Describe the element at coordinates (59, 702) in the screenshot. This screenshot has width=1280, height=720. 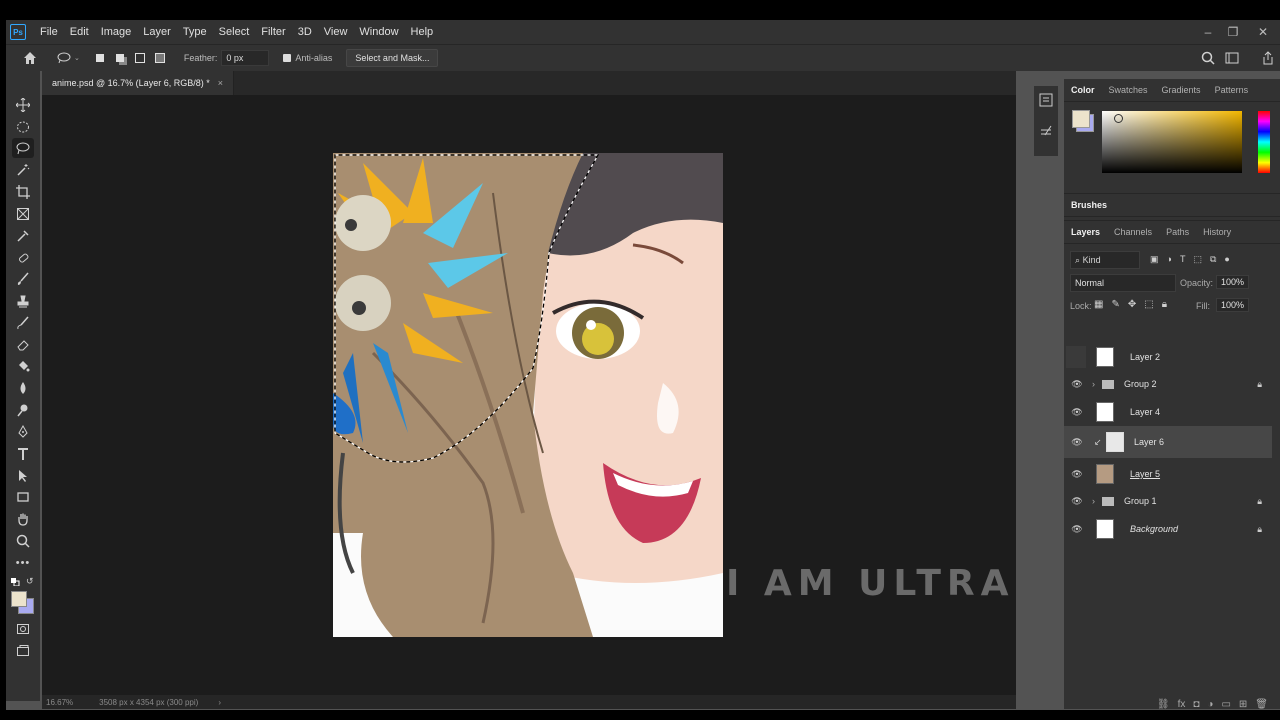
I see `zoom-level: 16.67%` at that location.